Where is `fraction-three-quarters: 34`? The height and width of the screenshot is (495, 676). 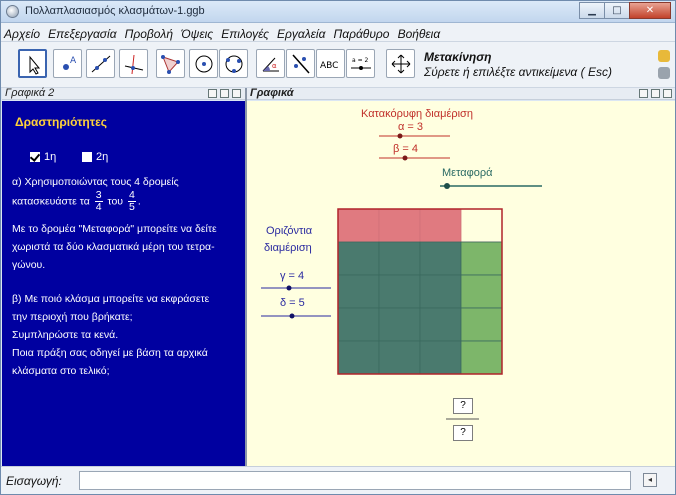 fraction-three-quarters: 34 is located at coordinates (98, 201).